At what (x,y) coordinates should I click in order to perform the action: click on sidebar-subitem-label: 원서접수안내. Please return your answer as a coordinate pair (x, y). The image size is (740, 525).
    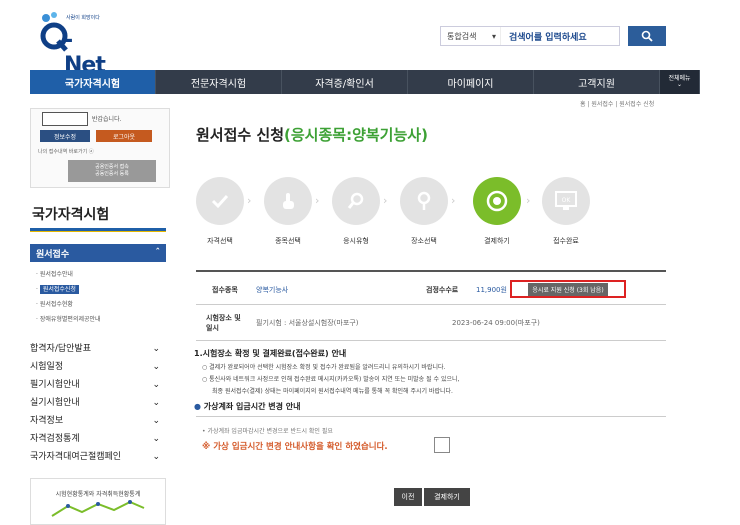
    Looking at the image, I should click on (56, 274).